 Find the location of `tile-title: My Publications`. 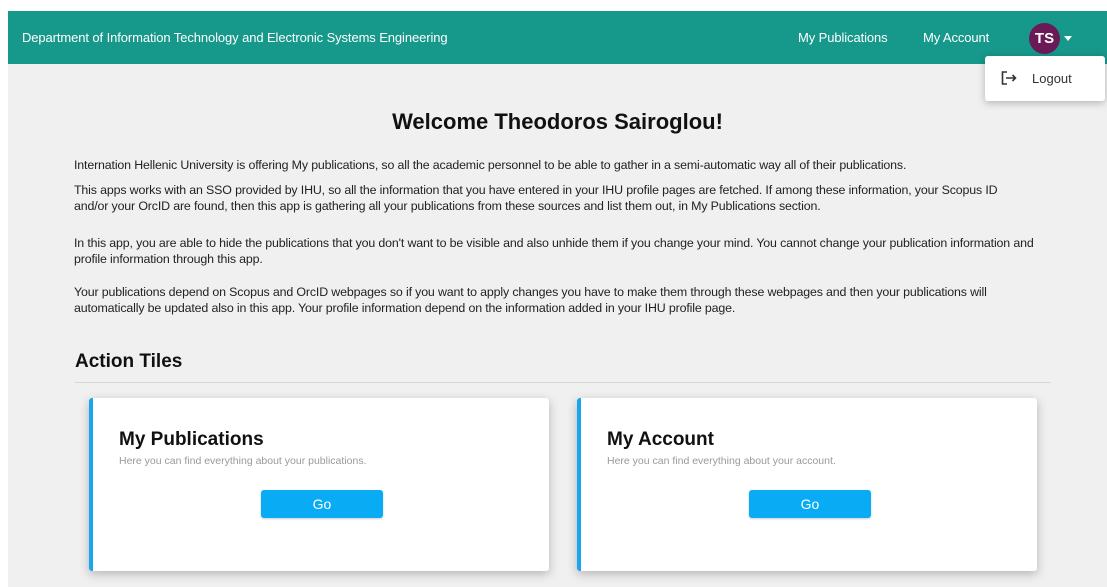

tile-title: My Publications is located at coordinates (191, 439).